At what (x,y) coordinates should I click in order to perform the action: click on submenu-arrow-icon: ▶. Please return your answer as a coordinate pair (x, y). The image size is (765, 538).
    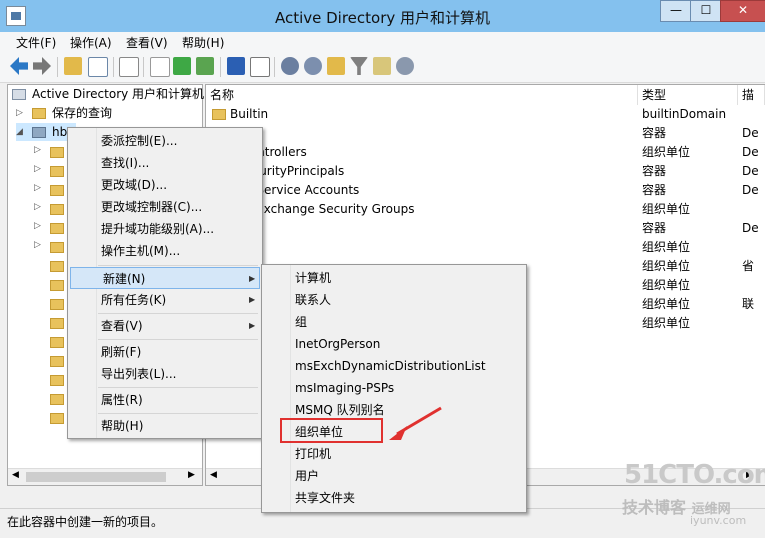
    Looking at the image, I should click on (252, 299).